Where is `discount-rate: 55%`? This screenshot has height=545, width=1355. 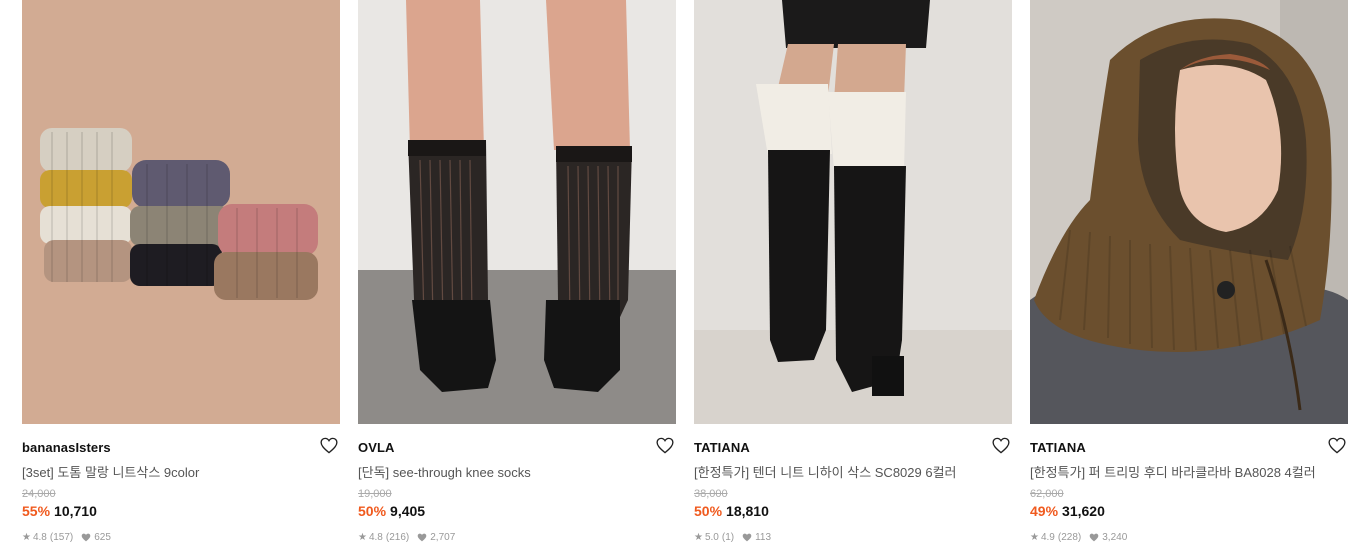 discount-rate: 55% is located at coordinates (36, 511).